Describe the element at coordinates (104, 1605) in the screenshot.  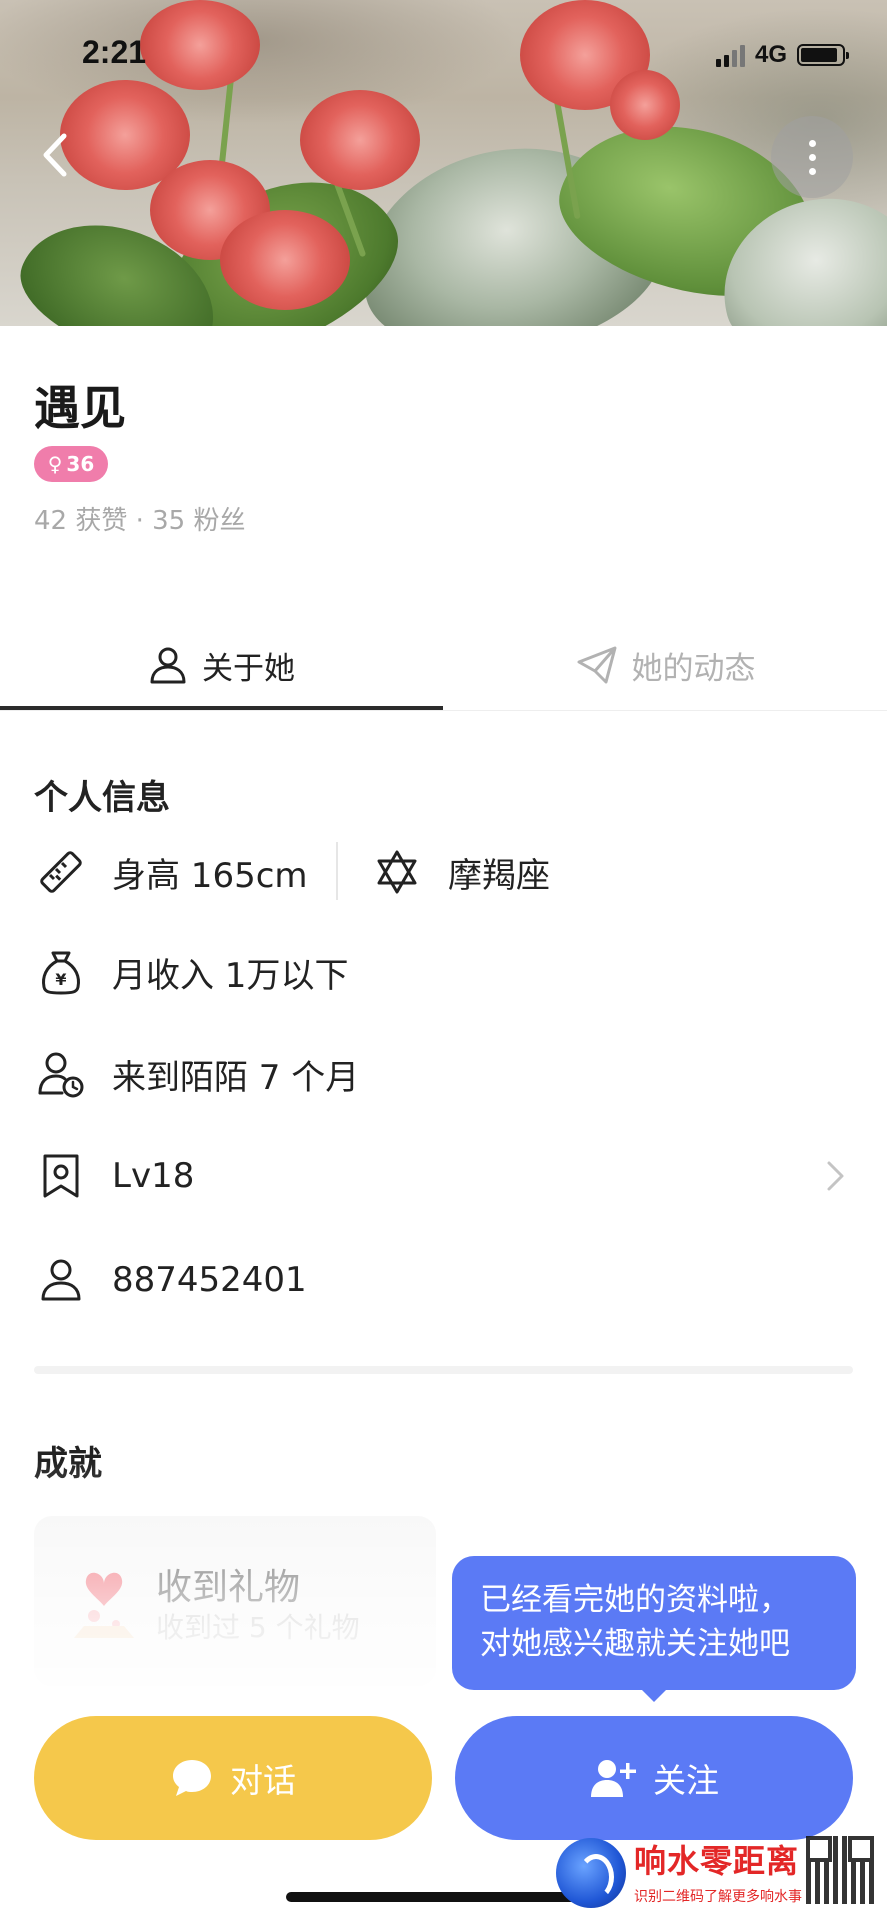
I see `gift-heart-icon` at that location.